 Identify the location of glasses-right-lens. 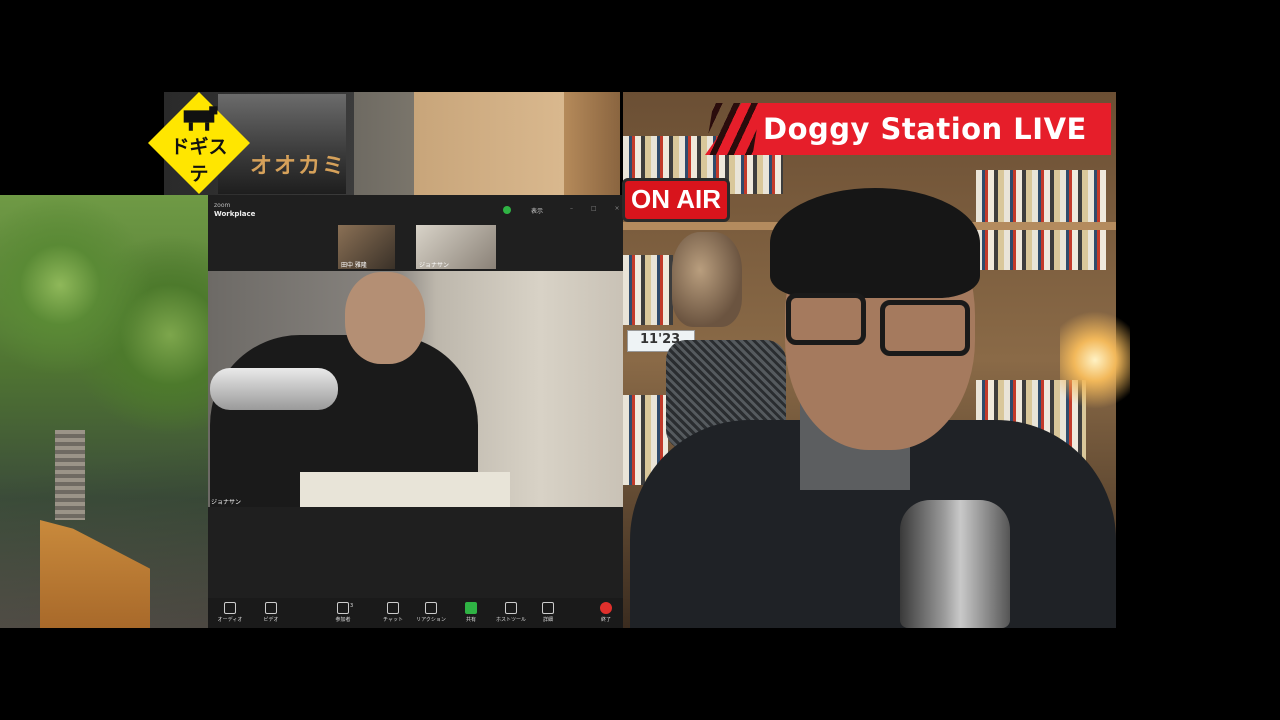
(925, 328).